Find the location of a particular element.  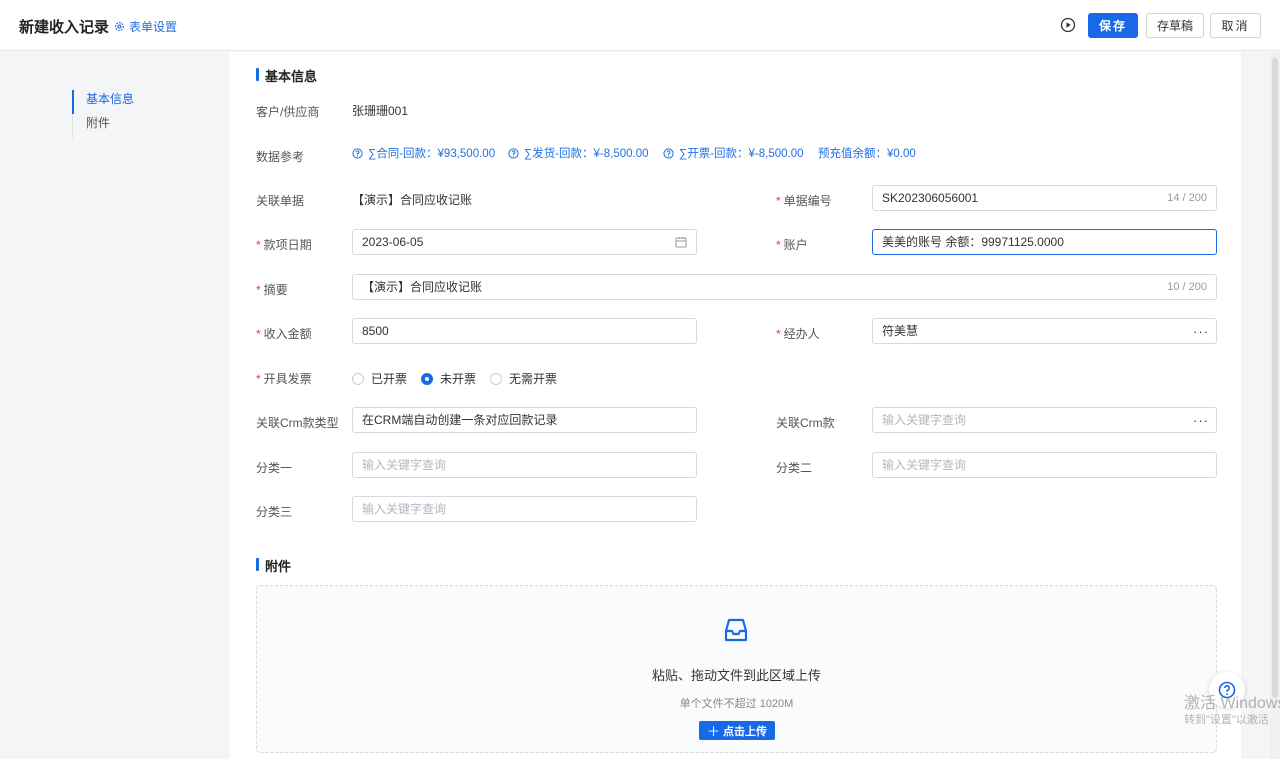

ref-invoice-payment: ∑开票-回款：¥-8,500.00 is located at coordinates (733, 153).